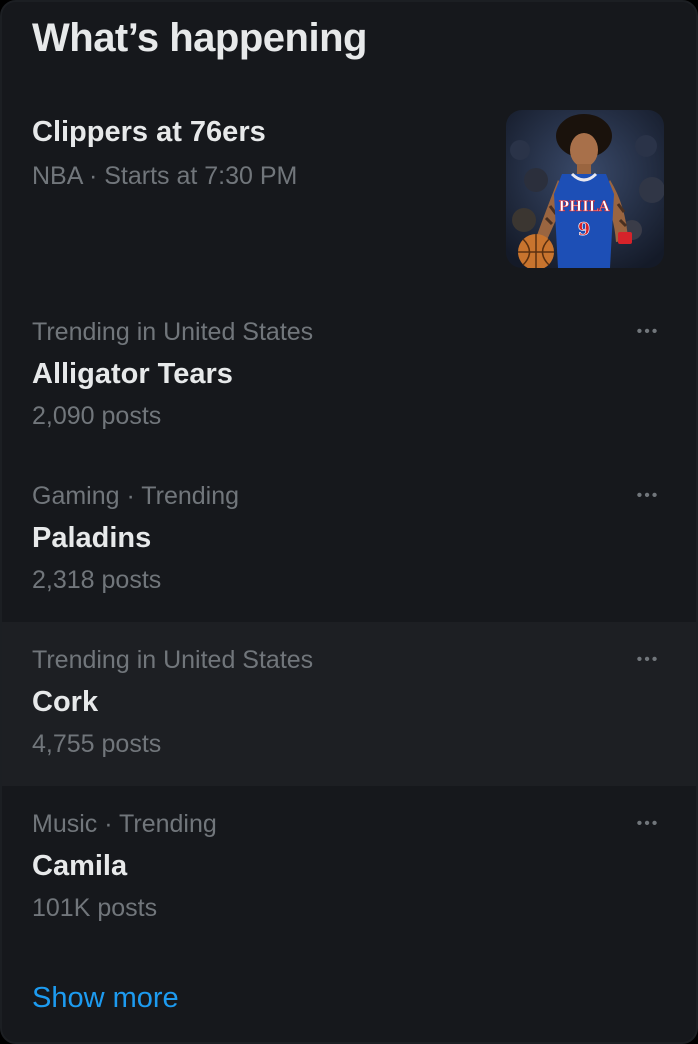  I want to click on trend-name: Camila, so click(80, 866).